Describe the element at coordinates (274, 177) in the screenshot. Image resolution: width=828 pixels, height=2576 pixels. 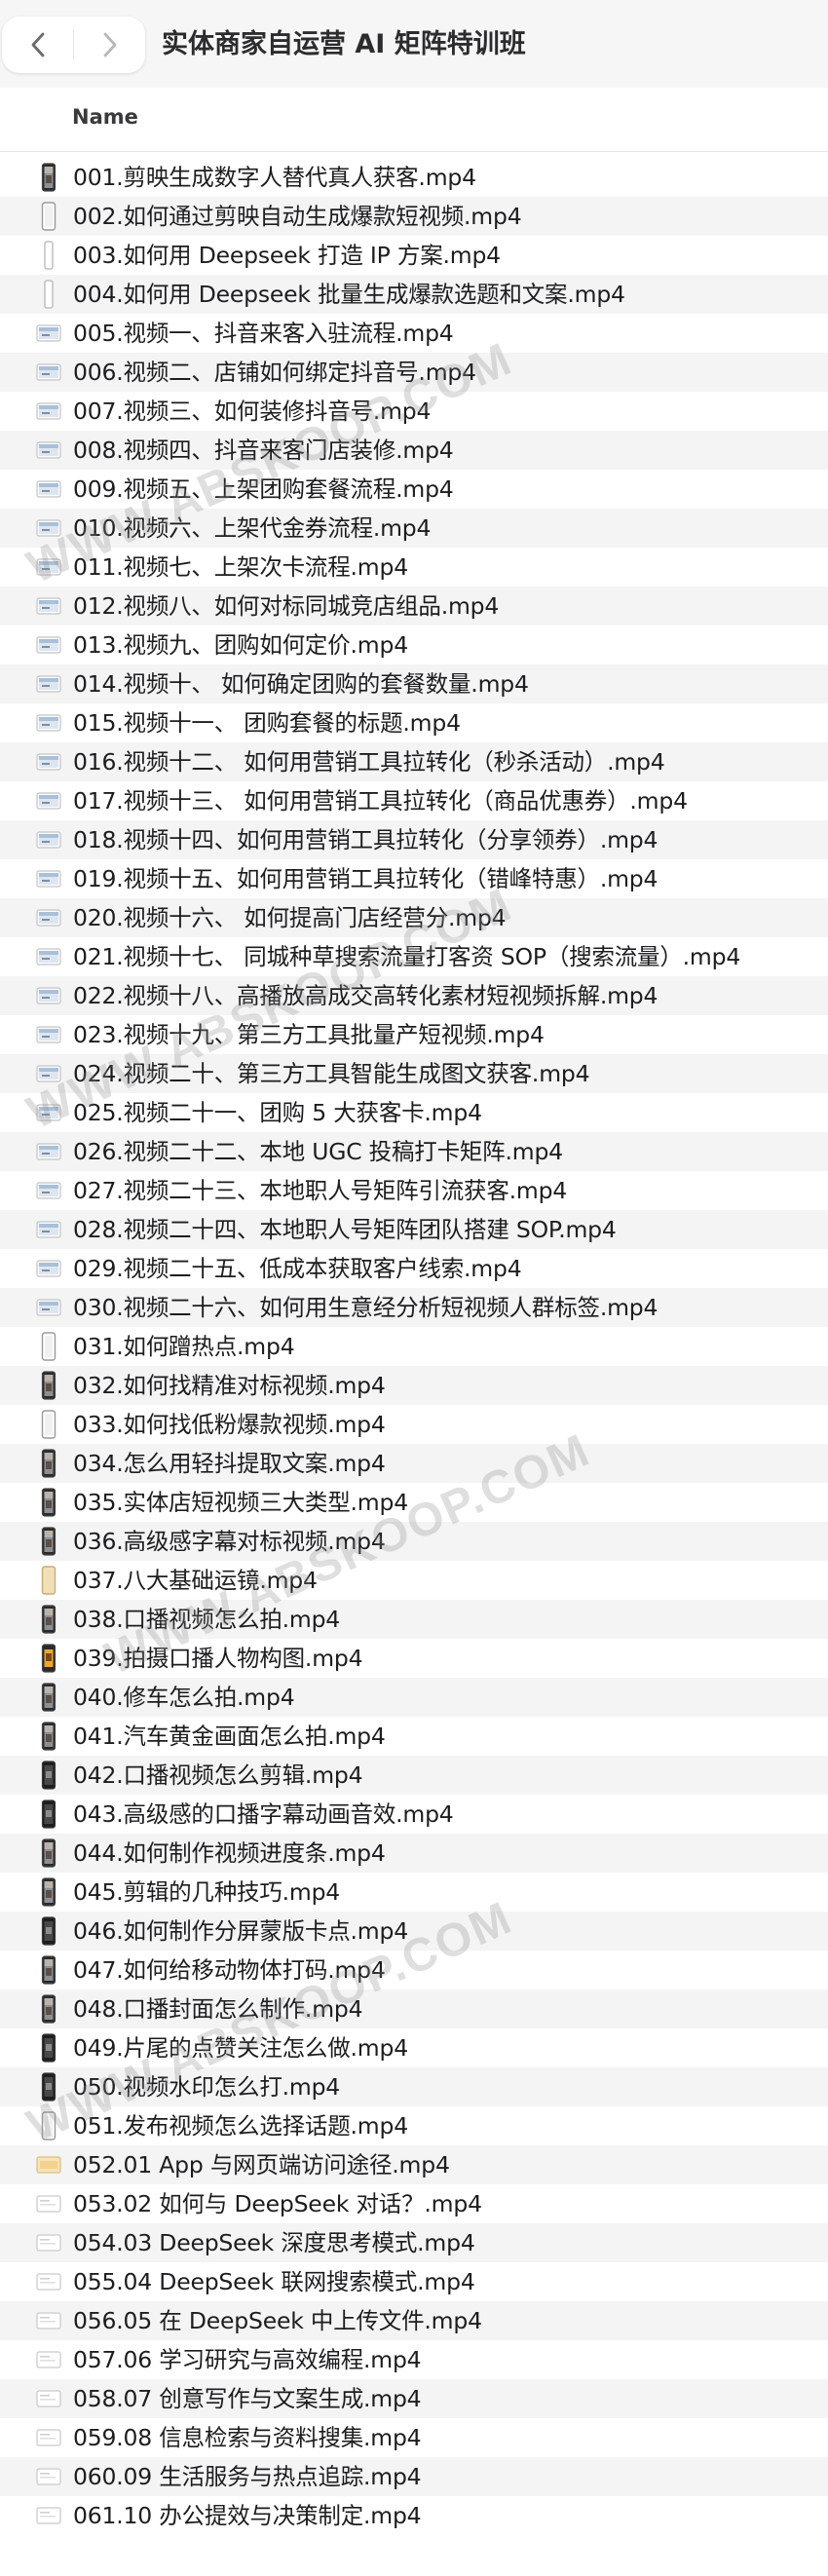
I see `file-name: 001.剪映生成数字人替代真人获客.mp4` at that location.